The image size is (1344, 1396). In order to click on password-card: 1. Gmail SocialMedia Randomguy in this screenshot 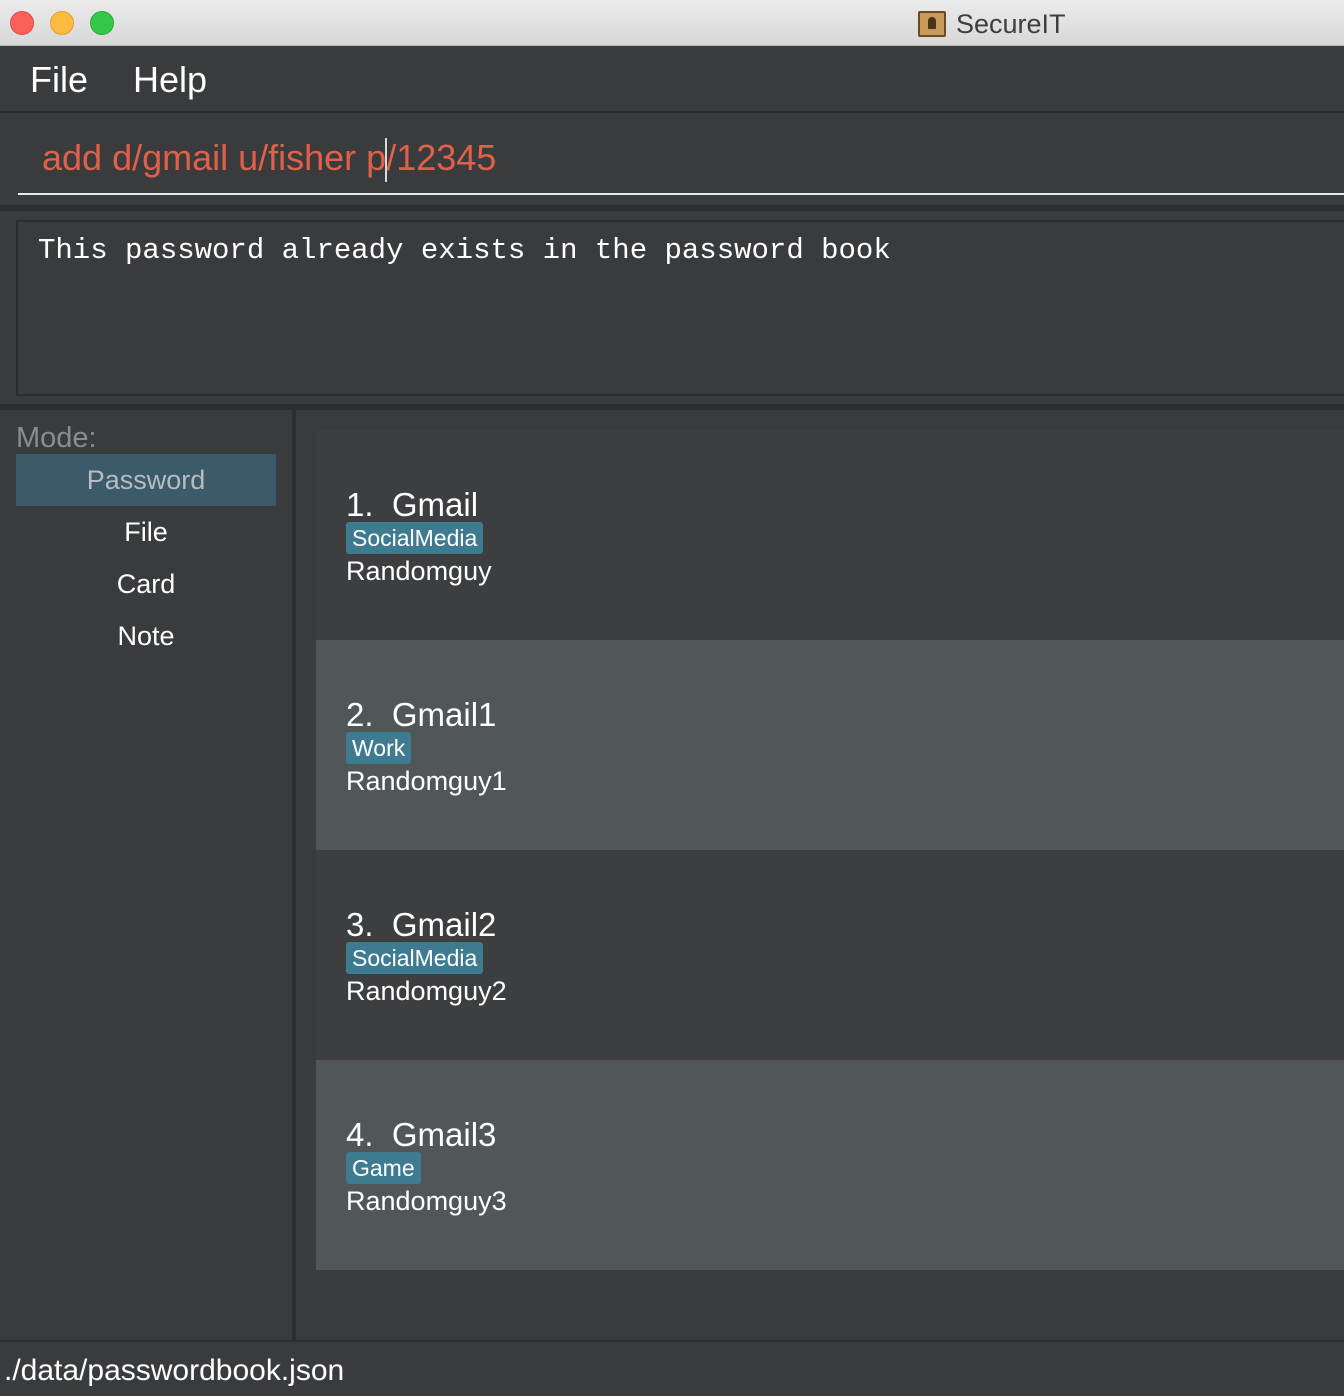, I will do `click(830, 535)`.